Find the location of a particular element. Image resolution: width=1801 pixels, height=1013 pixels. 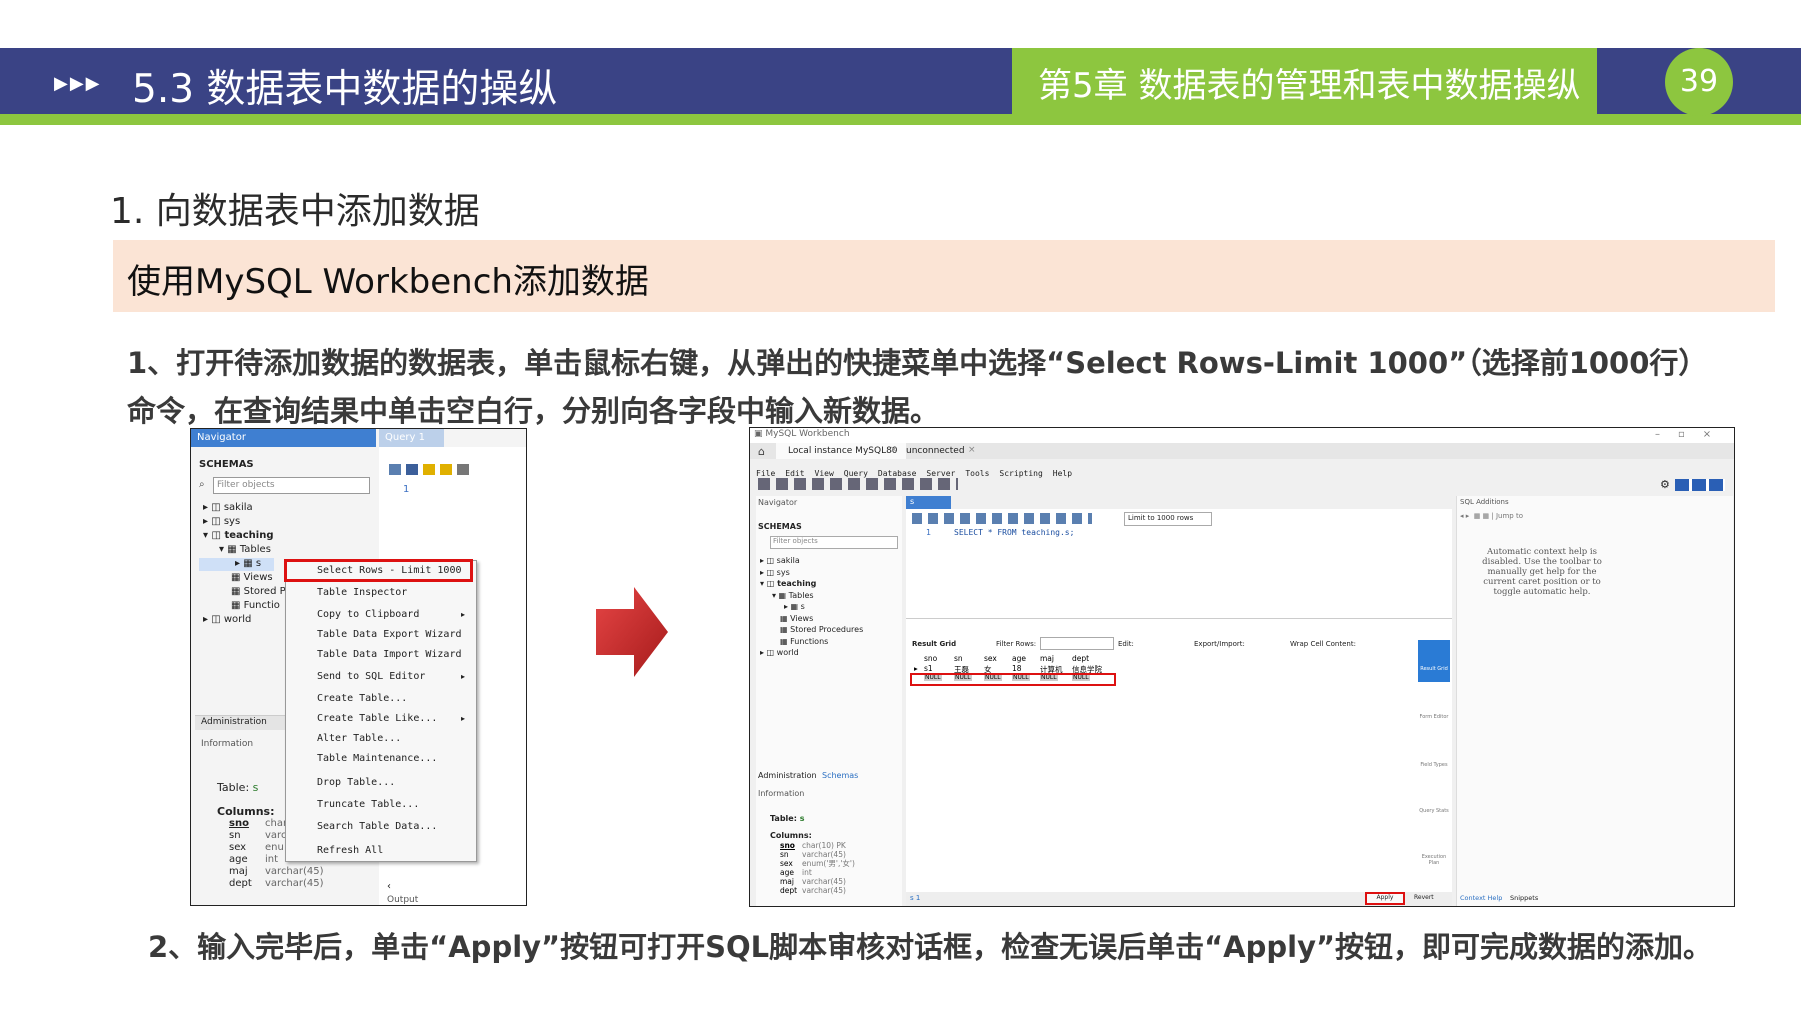

tree-item: ▾ ▦ Tables is located at coordinates (811, 596).